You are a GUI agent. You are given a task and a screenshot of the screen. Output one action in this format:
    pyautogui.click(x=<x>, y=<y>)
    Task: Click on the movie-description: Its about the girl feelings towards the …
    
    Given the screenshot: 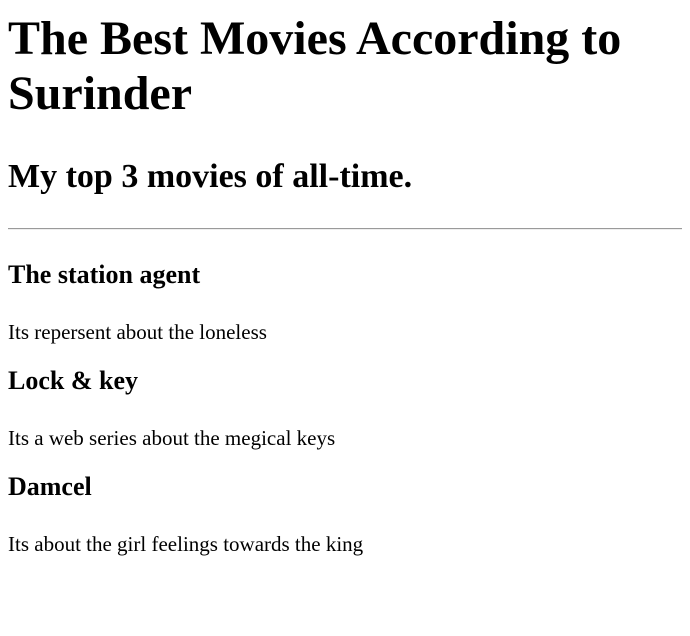 What is the action you would take?
    pyautogui.click(x=186, y=544)
    